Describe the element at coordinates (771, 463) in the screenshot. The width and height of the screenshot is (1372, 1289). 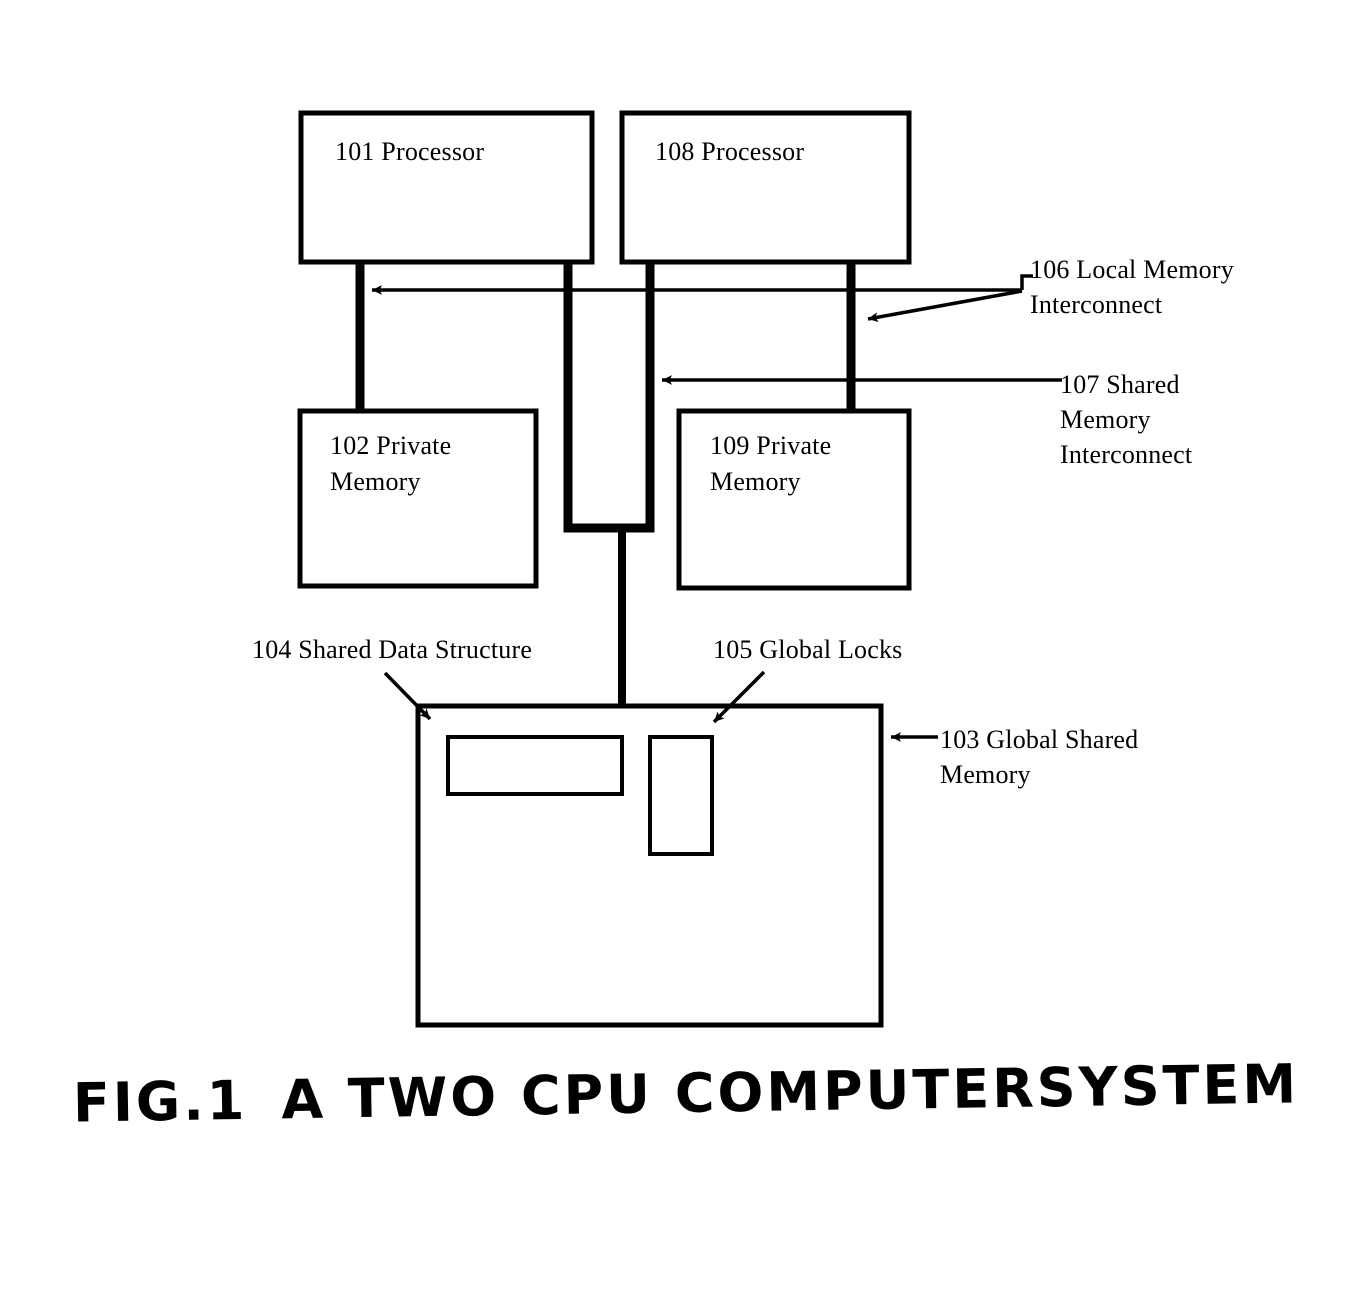
I see `block-109-private-memory-label: 109 Private Memory` at that location.